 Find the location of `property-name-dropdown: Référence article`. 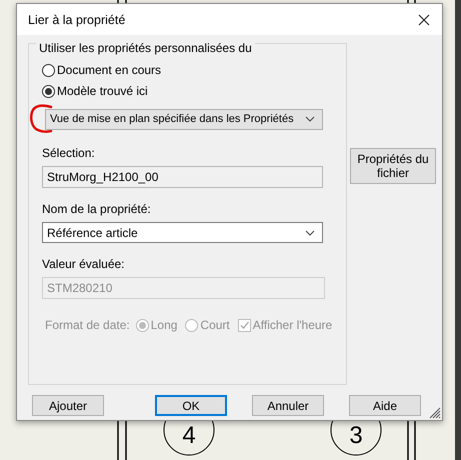

property-name-dropdown: Référence article is located at coordinates (182, 232).